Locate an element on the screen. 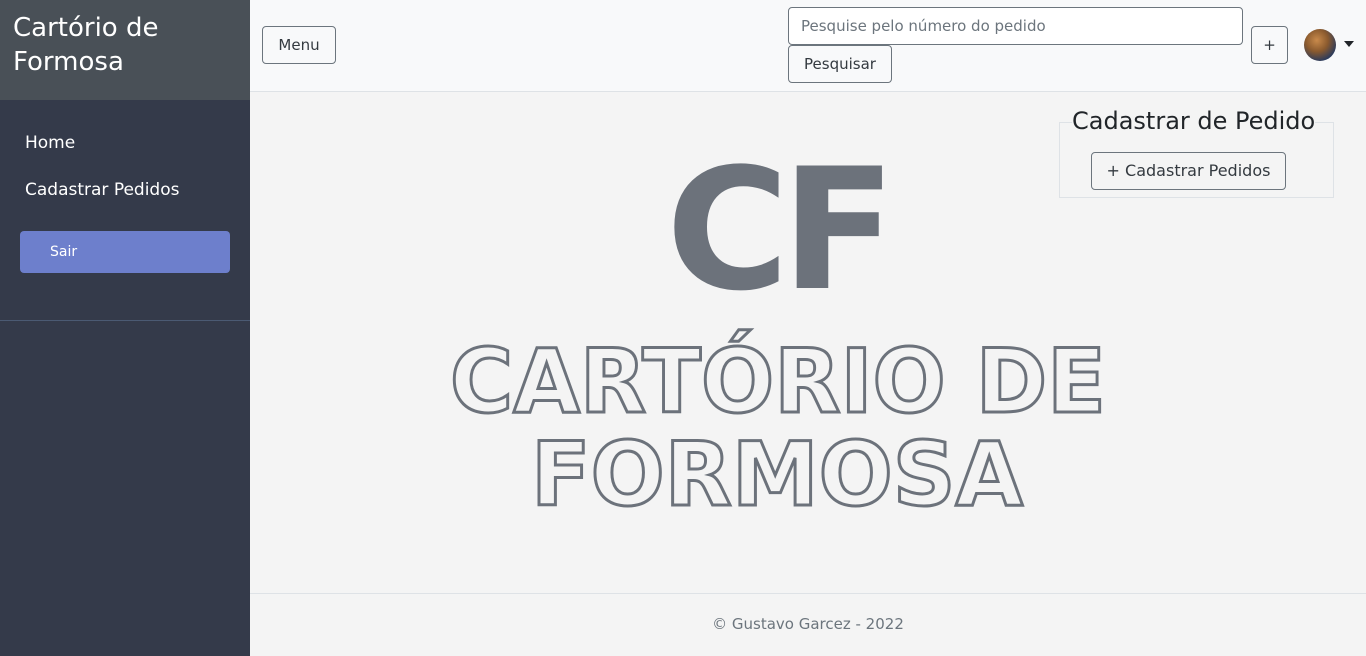 This screenshot has width=1366, height=656. register-title: Cadastrar de Pedido is located at coordinates (1194, 121).